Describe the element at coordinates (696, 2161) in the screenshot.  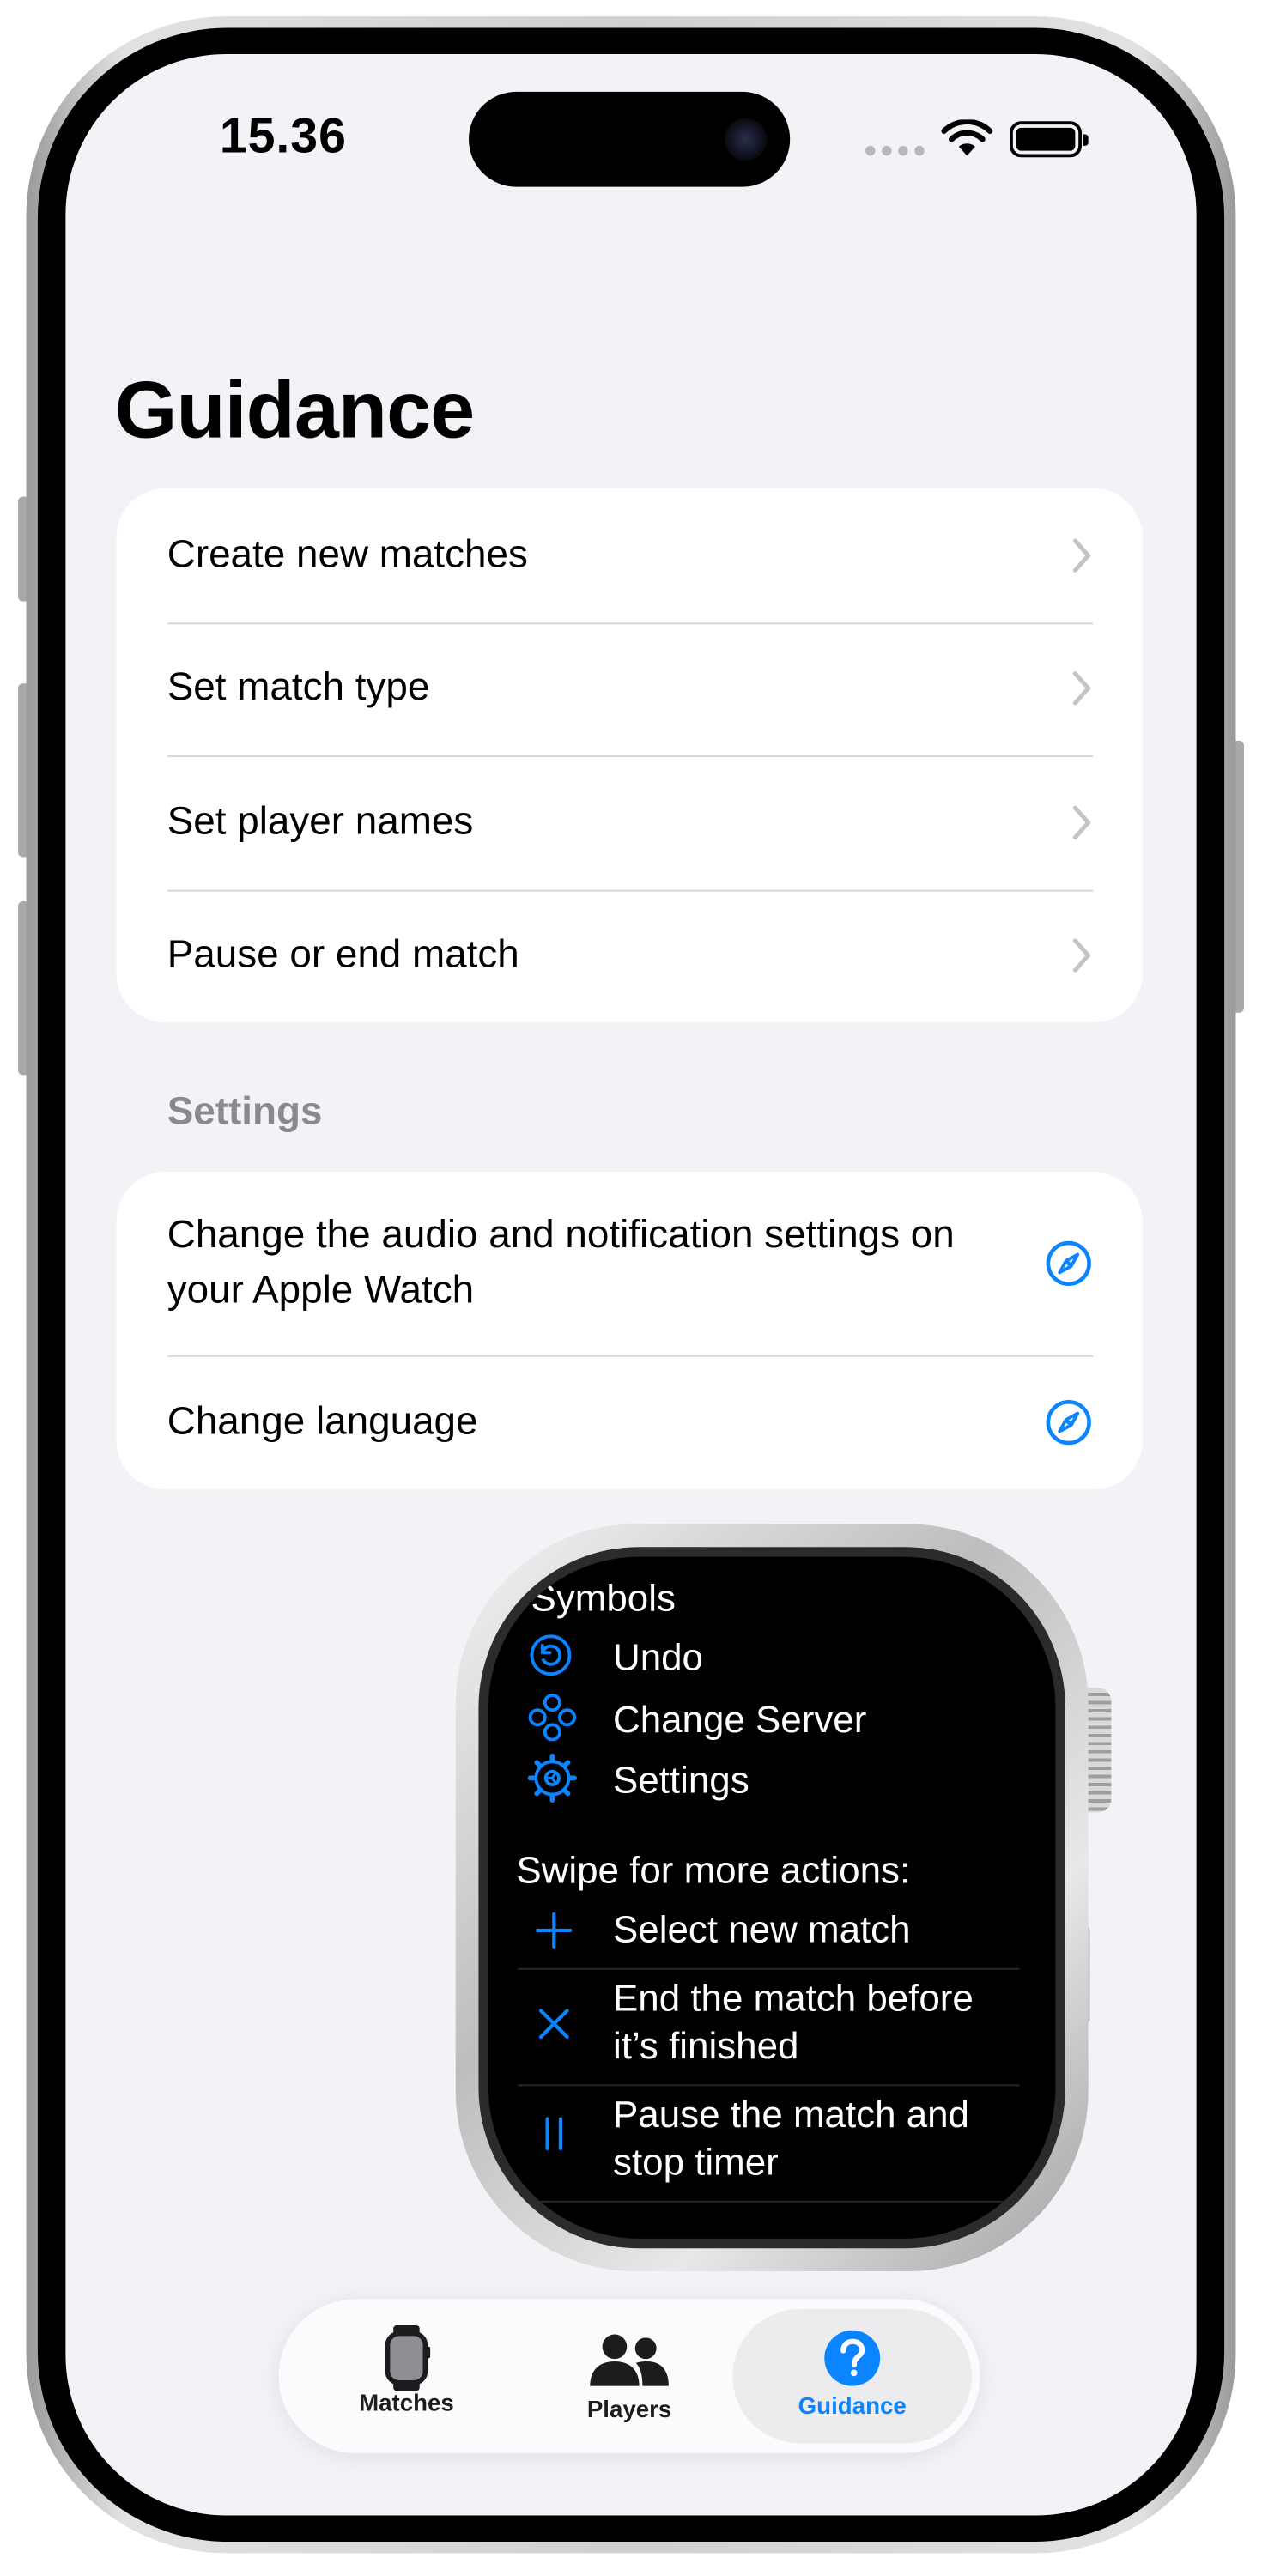
I see `watch-action-label-line2: stop timer` at that location.